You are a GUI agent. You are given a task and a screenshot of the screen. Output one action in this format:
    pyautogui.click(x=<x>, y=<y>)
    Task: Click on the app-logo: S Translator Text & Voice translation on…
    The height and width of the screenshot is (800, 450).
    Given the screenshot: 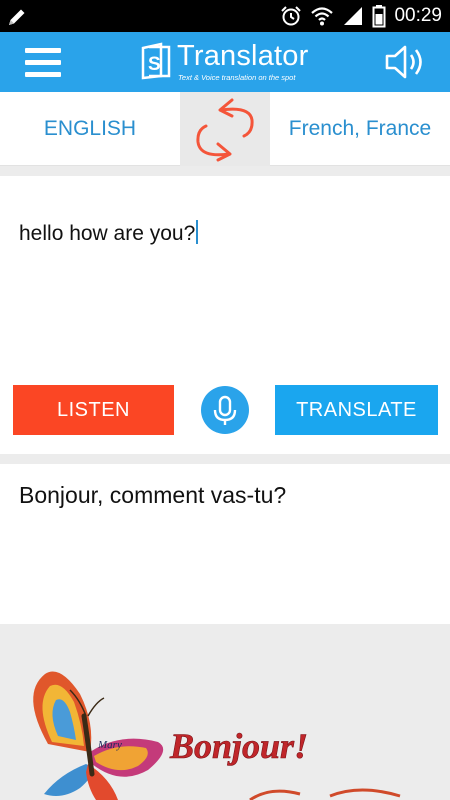 What is the action you would take?
    pyautogui.click(x=229, y=62)
    